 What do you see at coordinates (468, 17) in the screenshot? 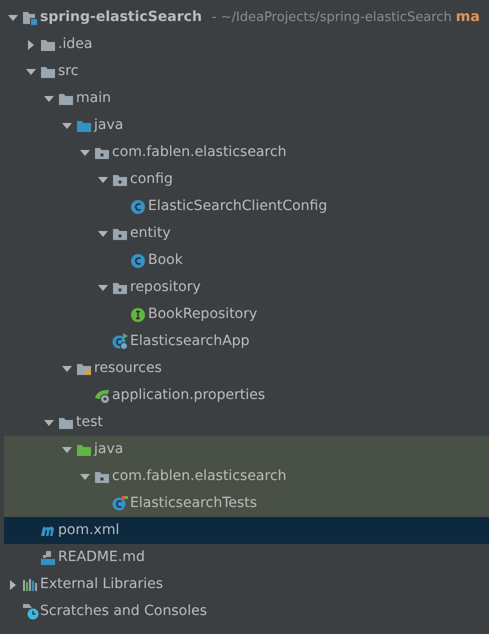
I see `branch-name: ma` at bounding box center [468, 17].